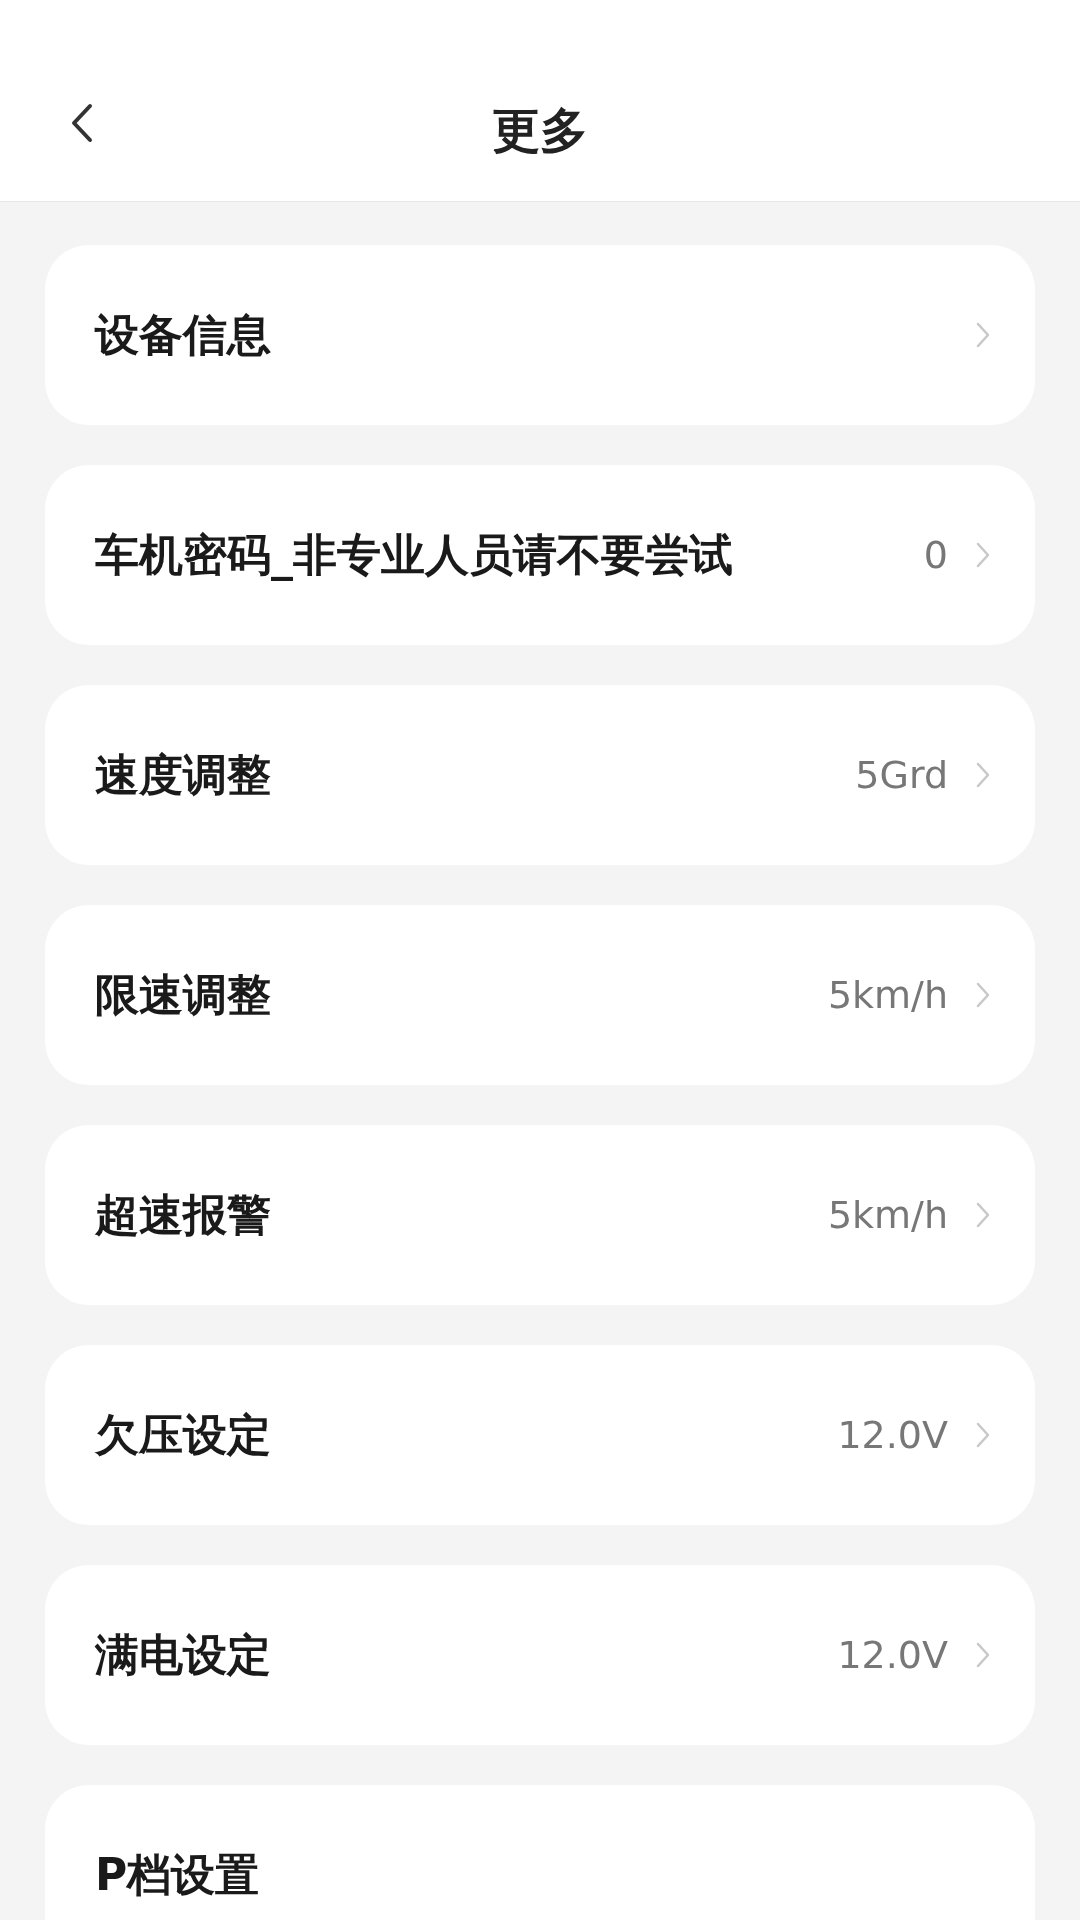  Describe the element at coordinates (901, 775) in the screenshot. I see `row-value: 5Grd` at that location.